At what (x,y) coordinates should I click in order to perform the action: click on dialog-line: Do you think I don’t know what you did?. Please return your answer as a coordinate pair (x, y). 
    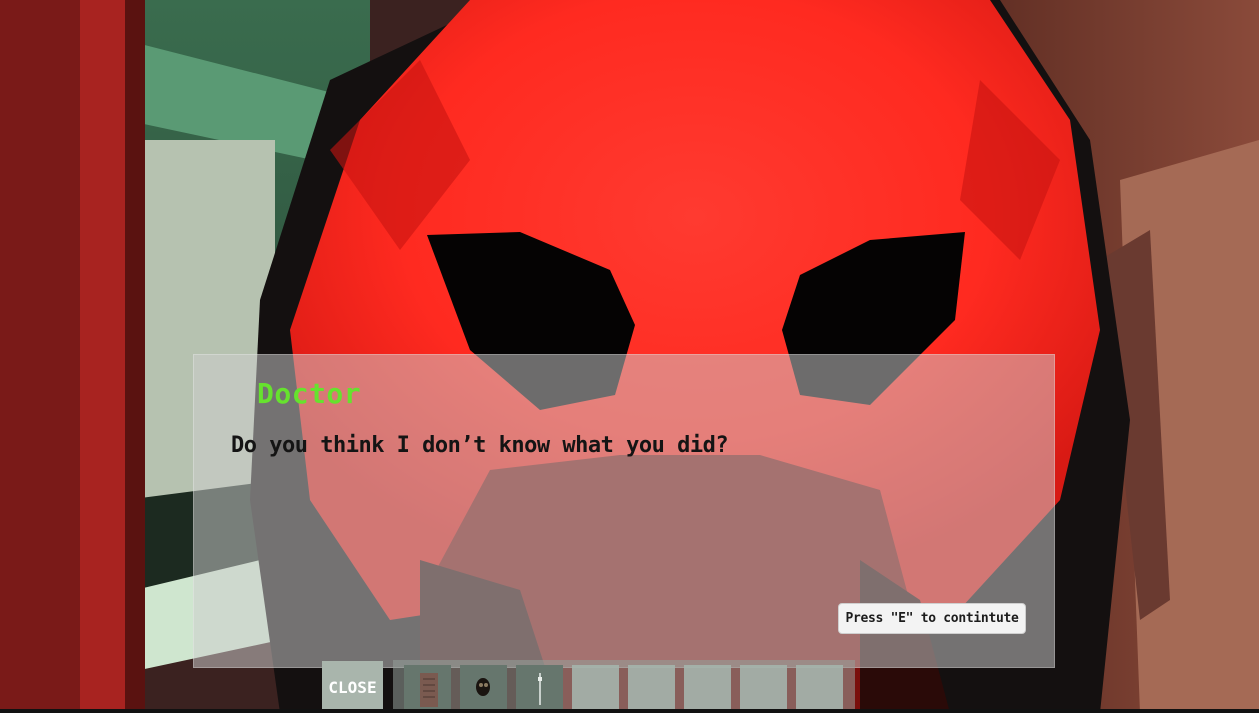
    Looking at the image, I should click on (480, 445).